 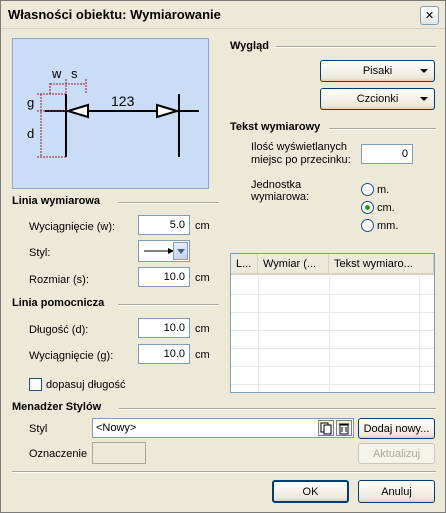 I want to click on unit-m-radio, so click(x=367, y=189).